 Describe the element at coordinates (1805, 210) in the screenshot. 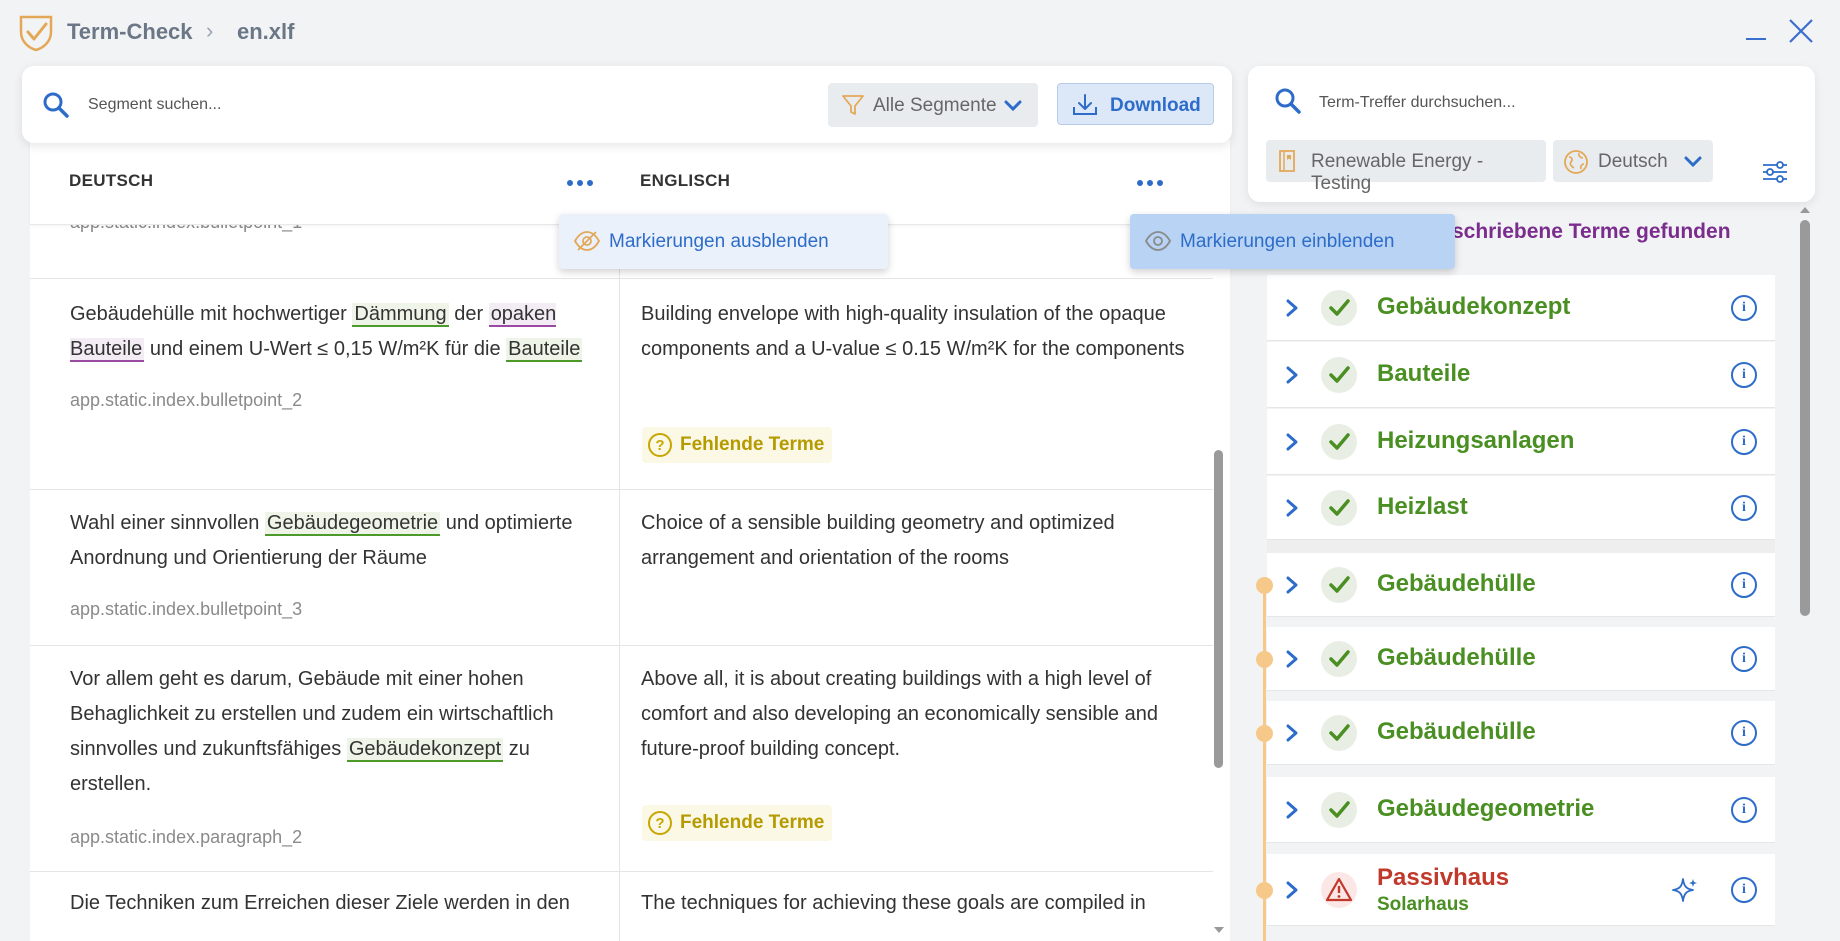

I see `scroll-up-icon` at that location.